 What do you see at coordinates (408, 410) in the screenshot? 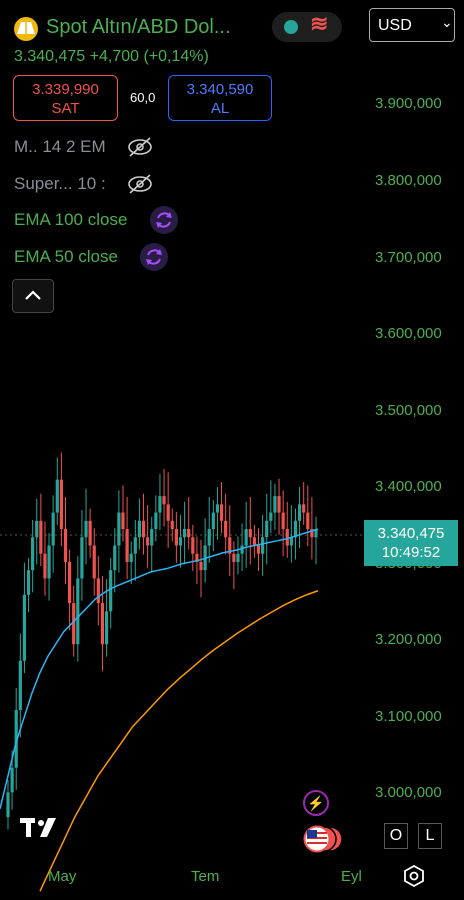
I see `y-axis-label: 3.500,000` at bounding box center [408, 410].